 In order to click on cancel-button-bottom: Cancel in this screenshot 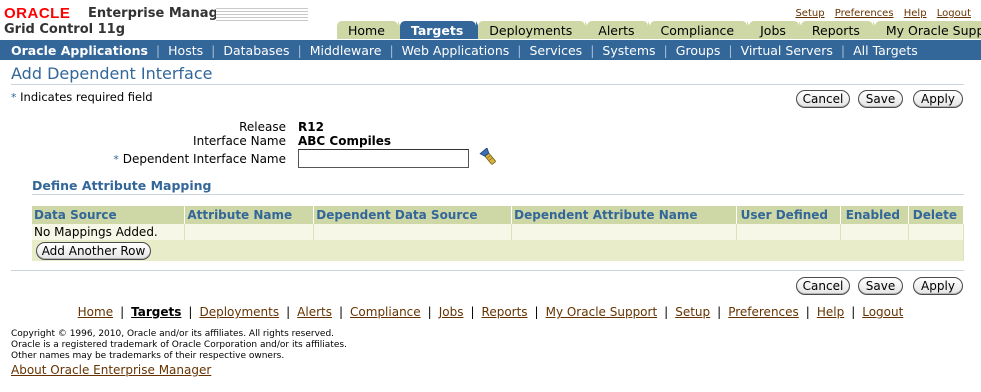, I will do `click(823, 286)`.